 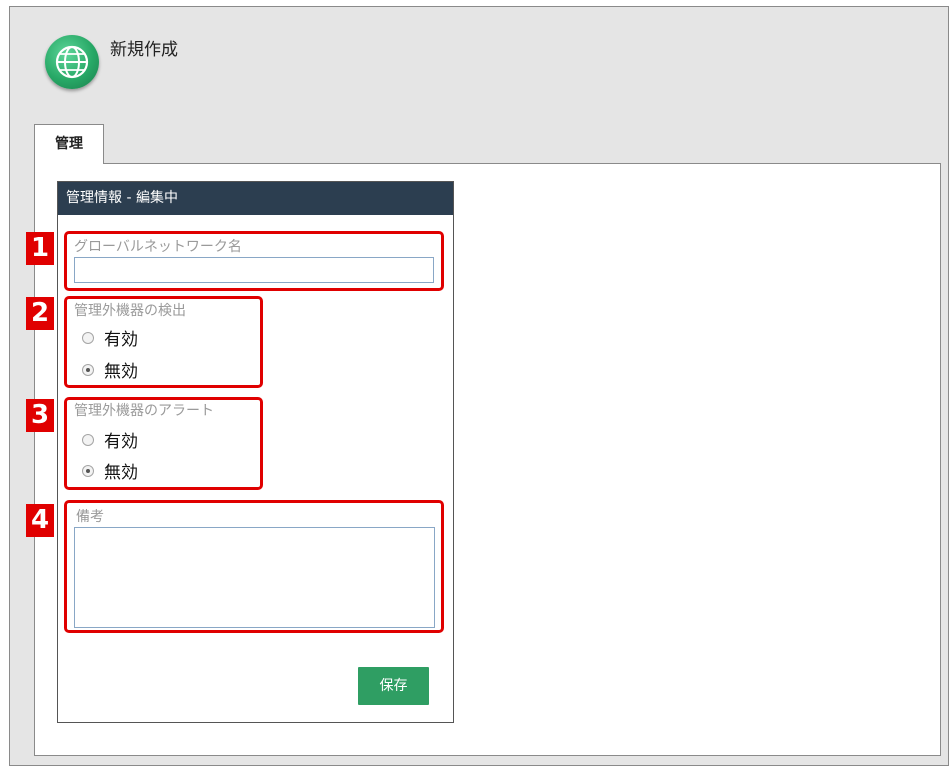 I want to click on panel-header: 管理情報 - 編集中, so click(x=255, y=198).